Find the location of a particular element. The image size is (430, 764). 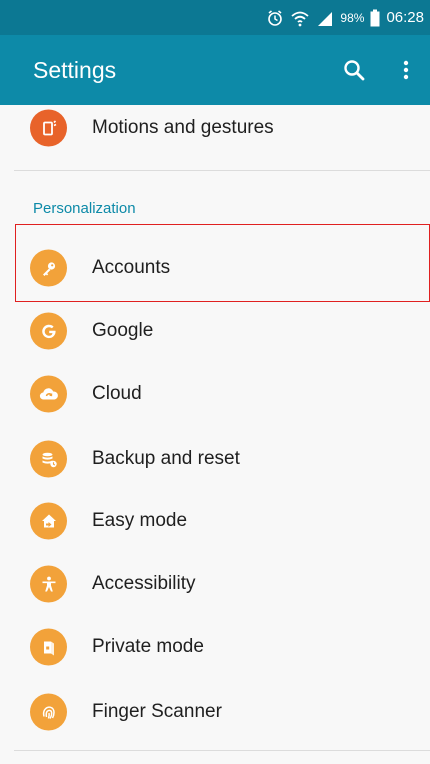

list-item-finger-scanner: Finger Scanner is located at coordinates (215, 712).